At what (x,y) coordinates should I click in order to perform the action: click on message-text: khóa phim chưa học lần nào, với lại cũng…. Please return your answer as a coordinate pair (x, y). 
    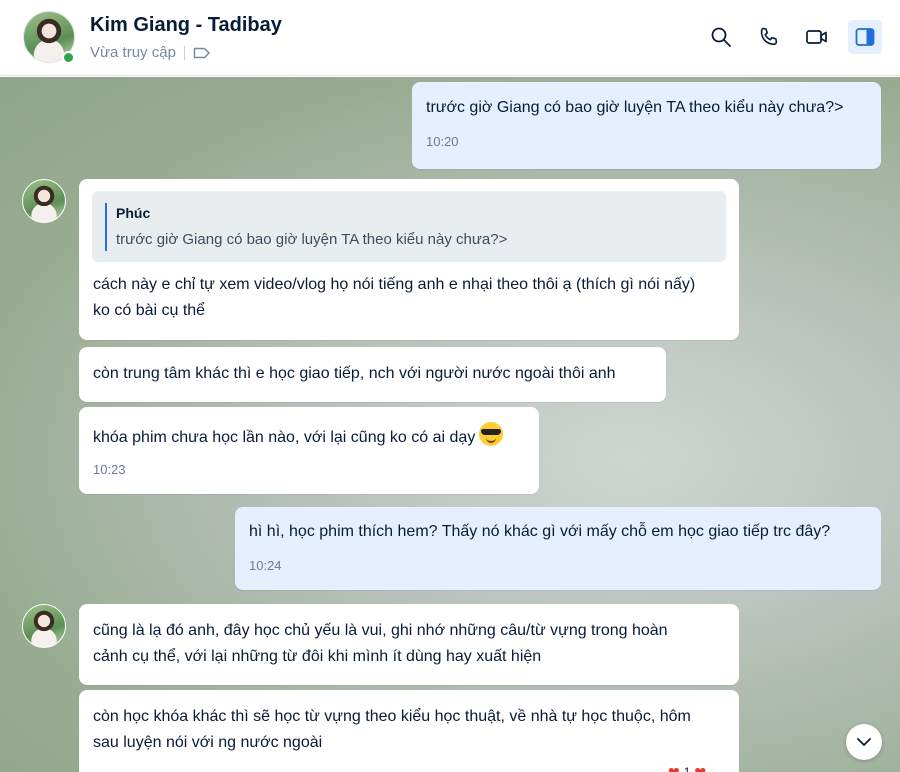
    Looking at the image, I should click on (284, 437).